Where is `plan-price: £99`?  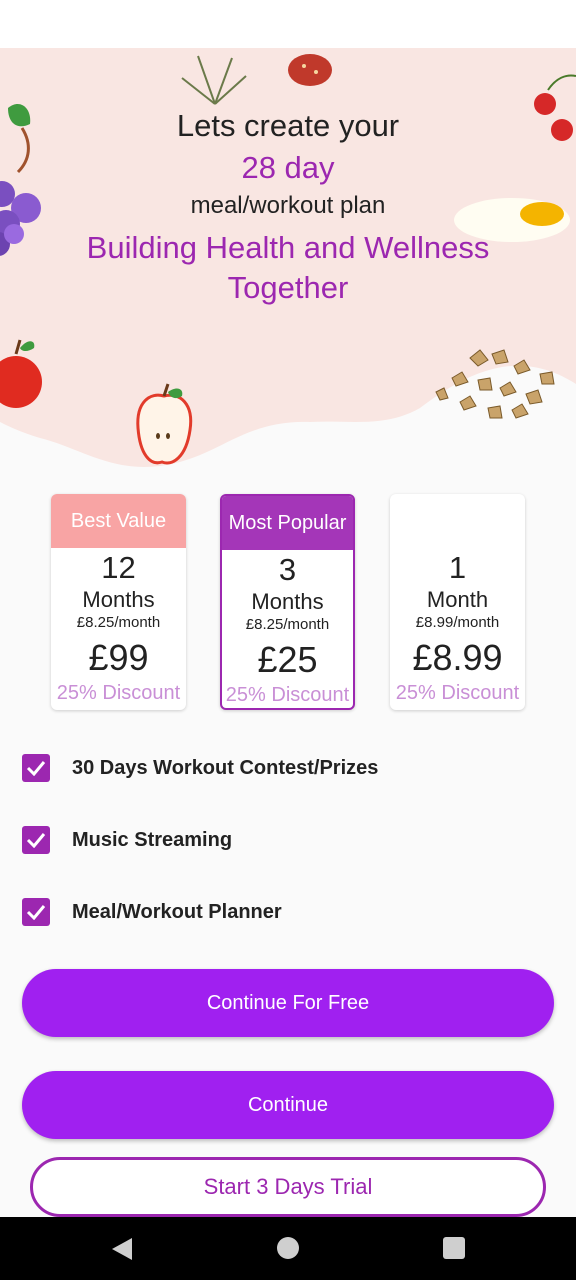 plan-price: £99 is located at coordinates (118, 657).